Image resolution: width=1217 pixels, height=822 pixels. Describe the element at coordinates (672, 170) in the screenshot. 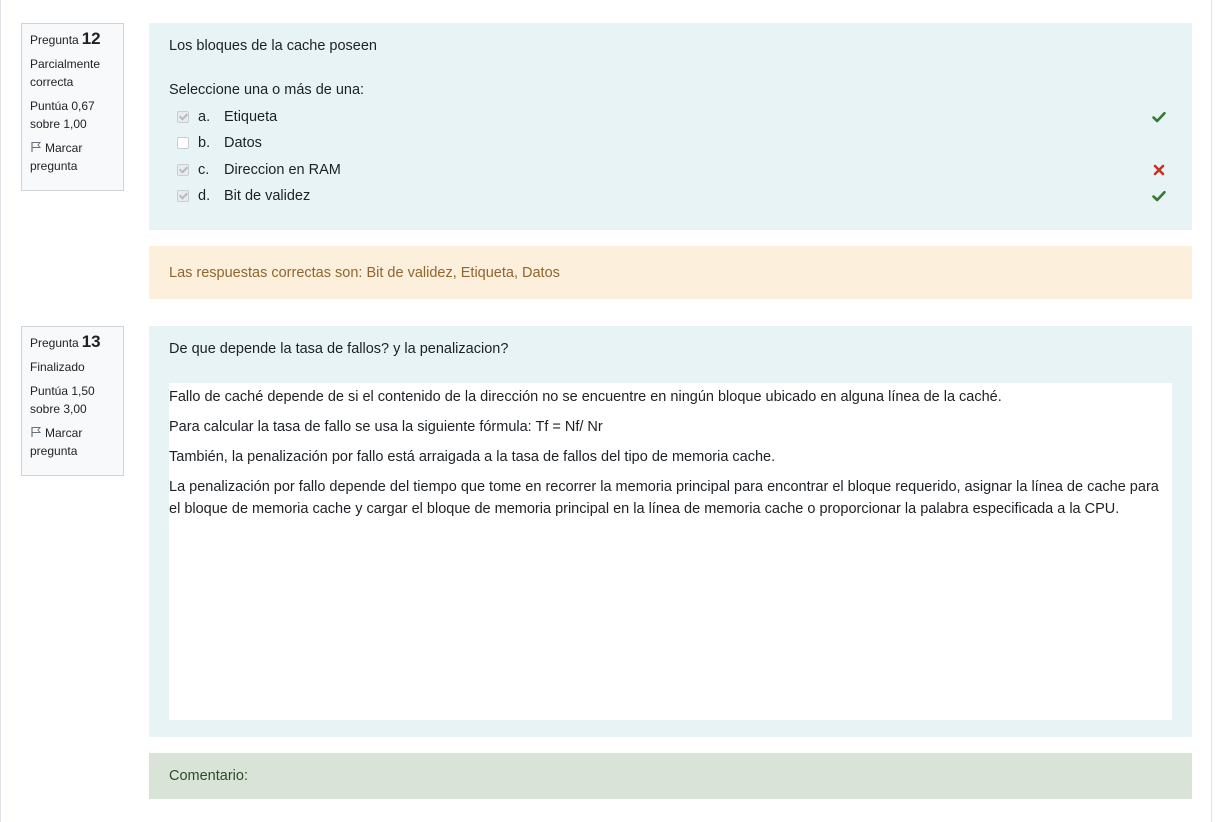

I see `option-c: c. Direccion en RAM` at that location.